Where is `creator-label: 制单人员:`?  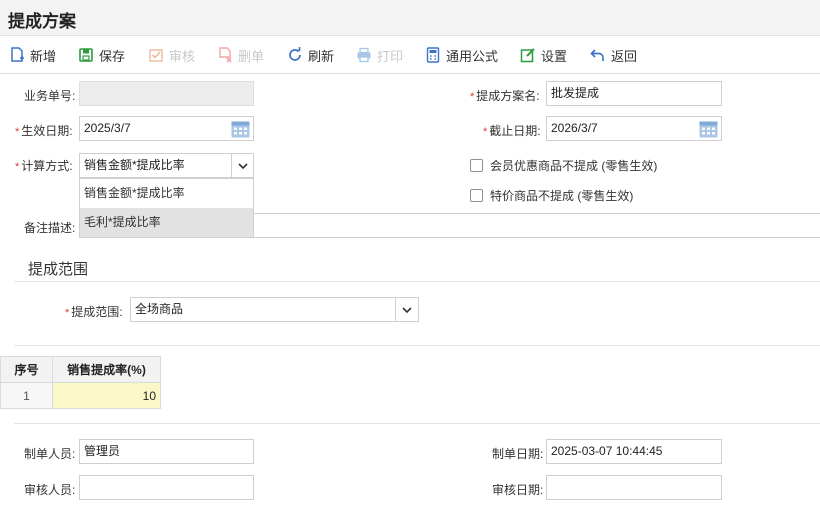
creator-label: 制单人员: is located at coordinates (50, 454).